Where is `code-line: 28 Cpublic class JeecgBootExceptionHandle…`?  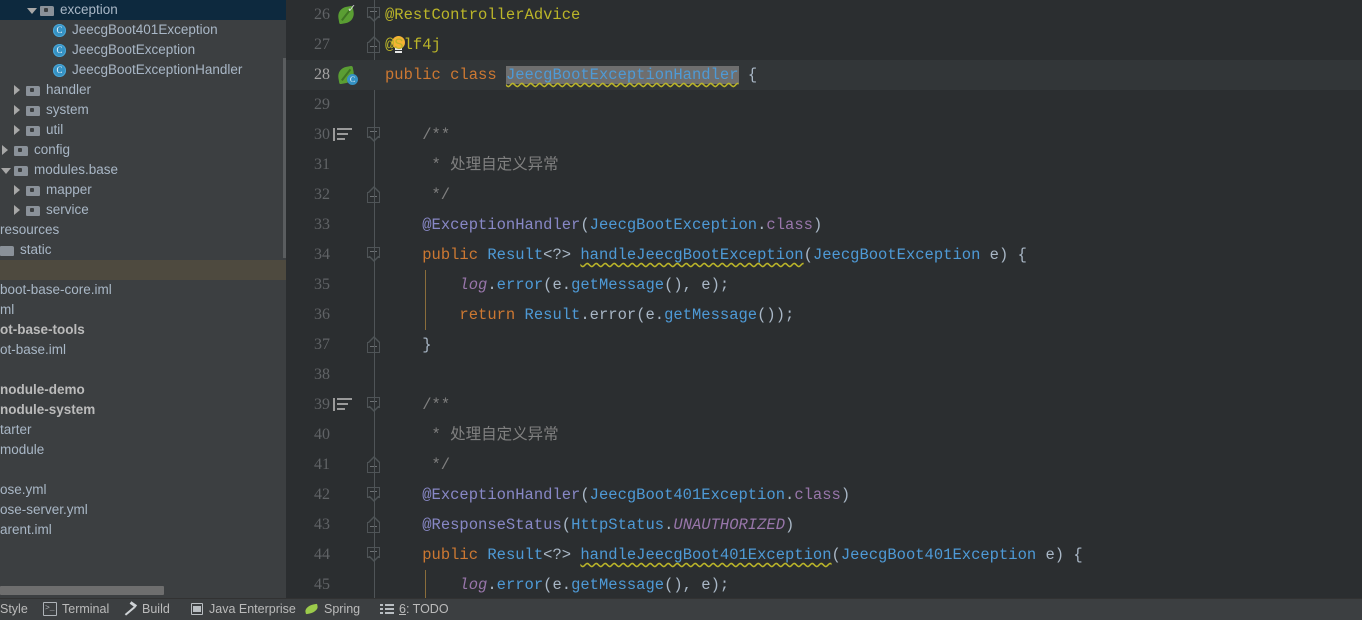 code-line: 28 Cpublic class JeecgBootExceptionHandle… is located at coordinates (824, 75).